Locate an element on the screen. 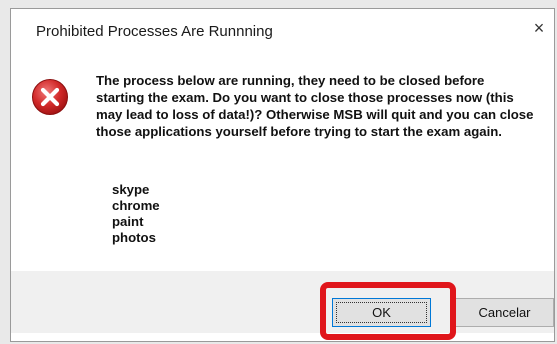  ok-button: OK is located at coordinates (381, 312).